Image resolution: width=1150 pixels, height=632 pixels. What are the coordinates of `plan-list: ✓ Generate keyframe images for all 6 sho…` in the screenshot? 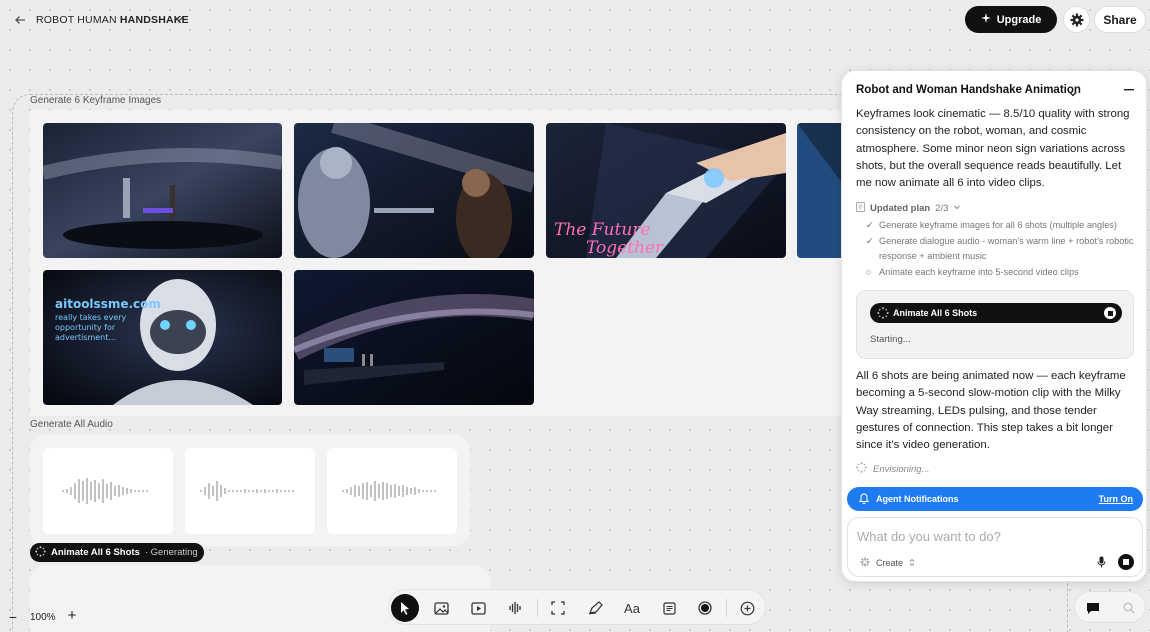 It's located at (1001, 249).